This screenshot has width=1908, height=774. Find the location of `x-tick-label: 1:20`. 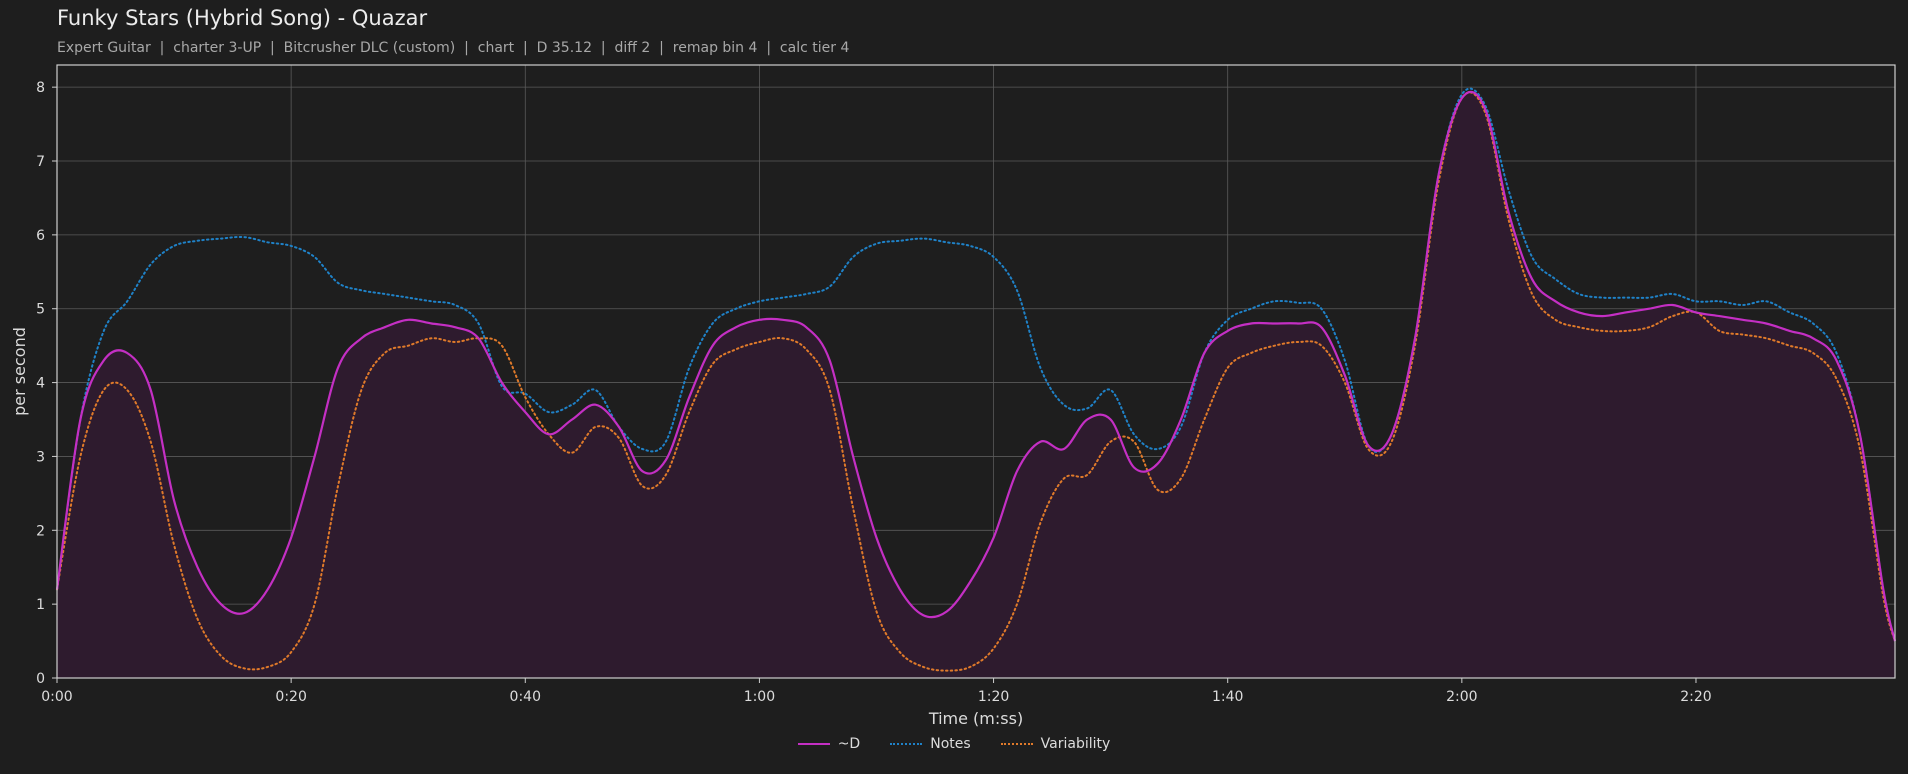

x-tick-label: 1:20 is located at coordinates (993, 697).